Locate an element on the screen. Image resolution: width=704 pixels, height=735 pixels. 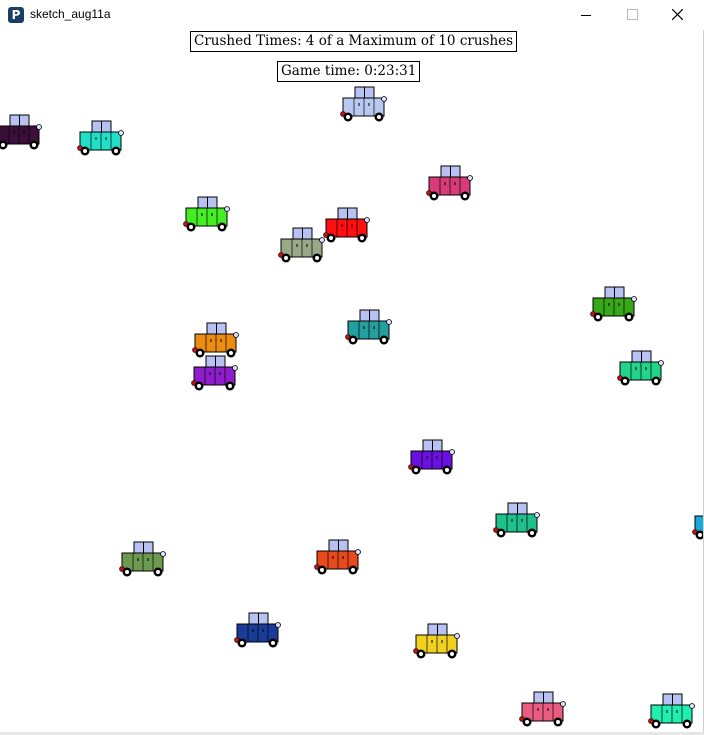
window-title: sketch_aug11a is located at coordinates (70, 14).